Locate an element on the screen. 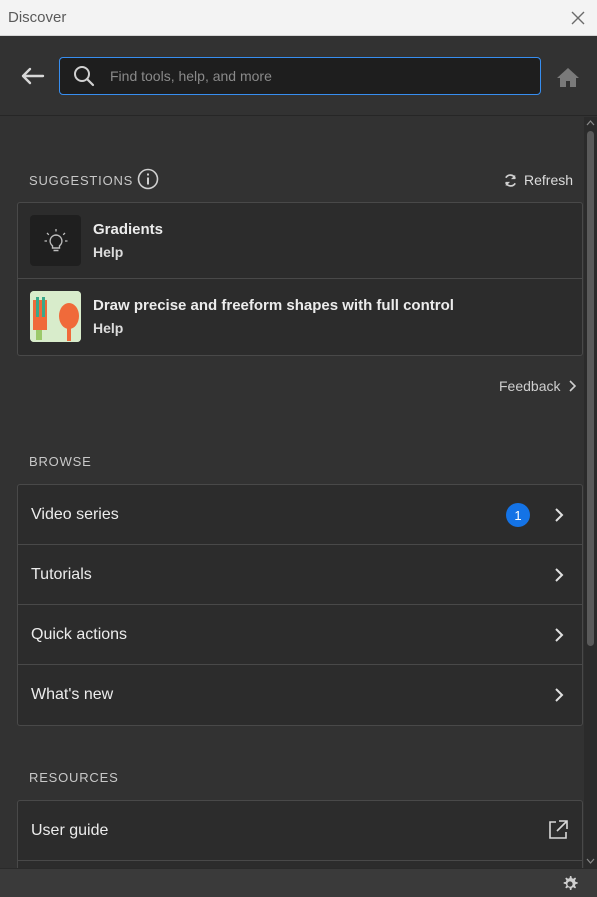 This screenshot has height=897, width=597. feedback-link: Feedback is located at coordinates (538, 386).